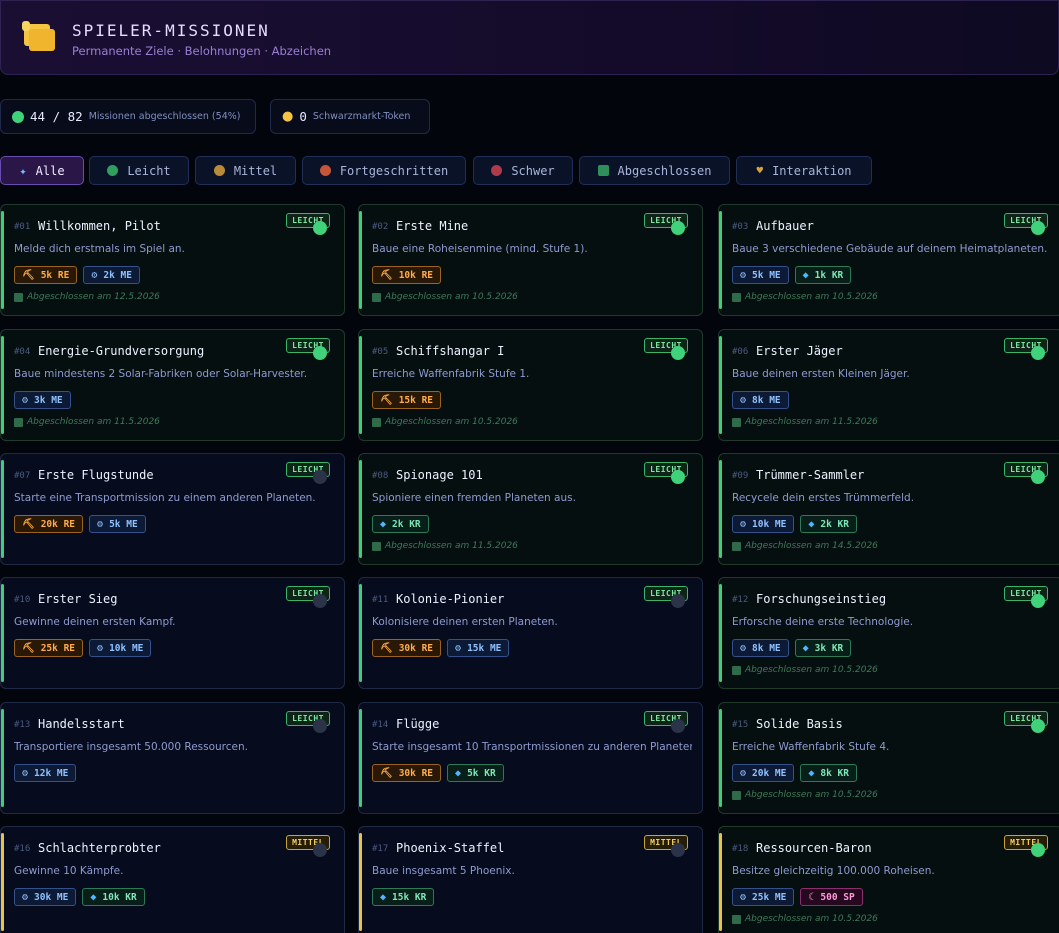  Describe the element at coordinates (418, 724) in the screenshot. I see `mission-title: Flügge` at that location.